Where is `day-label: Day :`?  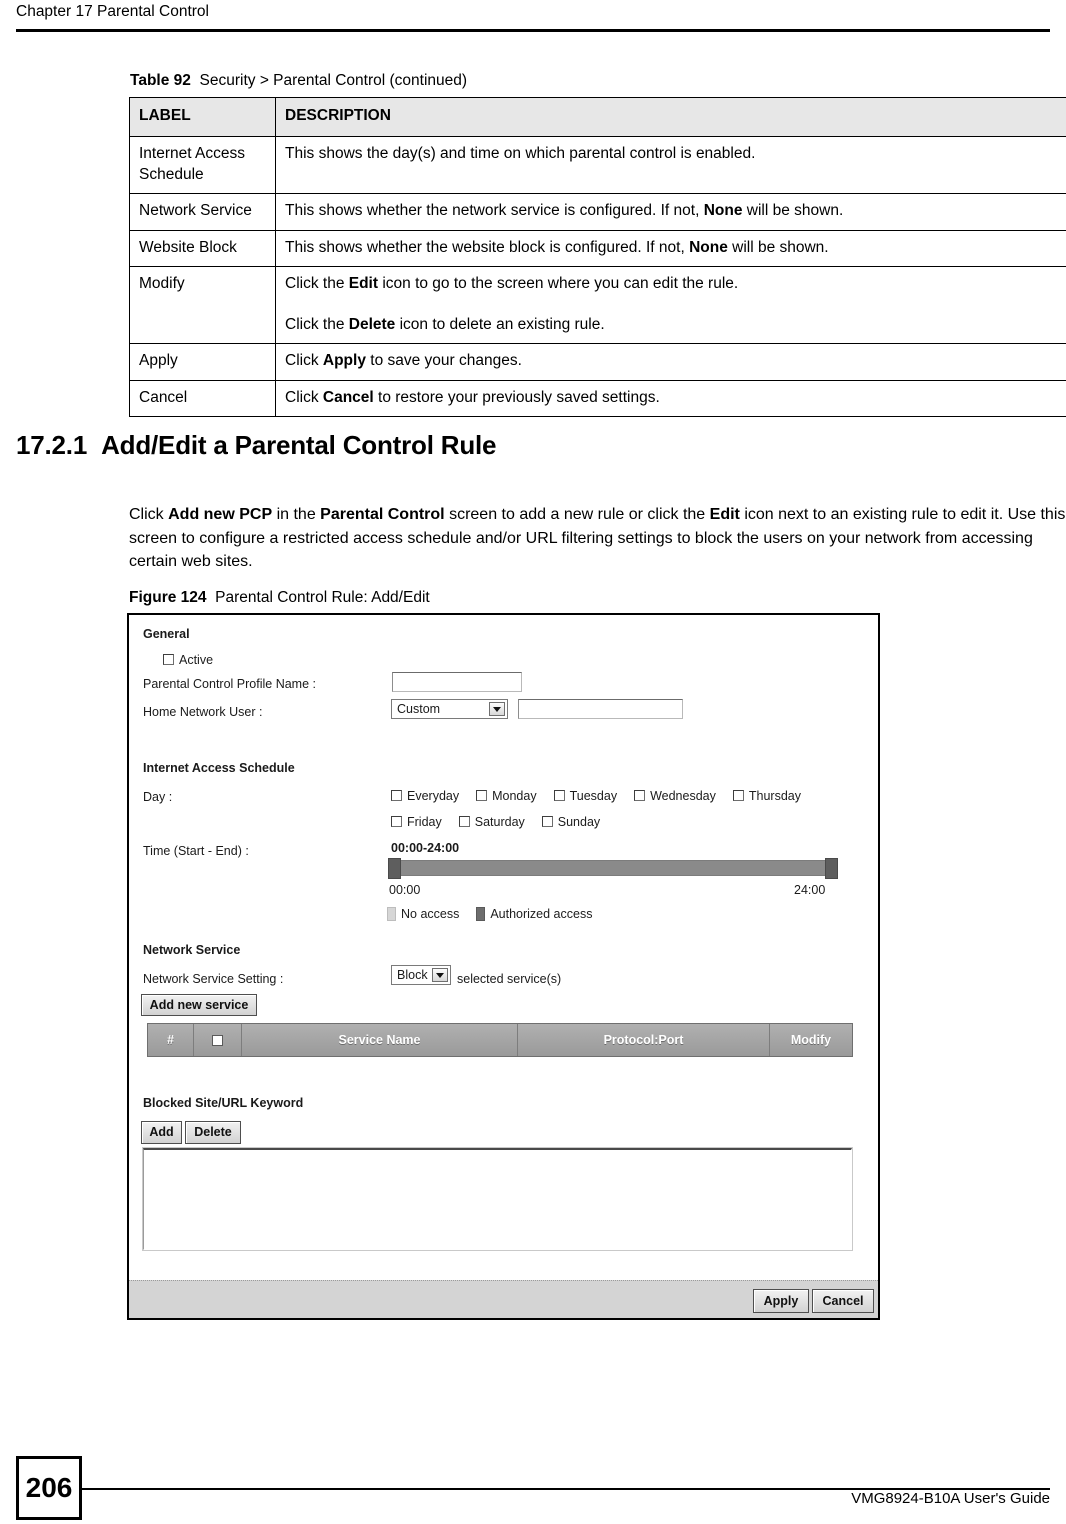 day-label: Day : is located at coordinates (158, 797).